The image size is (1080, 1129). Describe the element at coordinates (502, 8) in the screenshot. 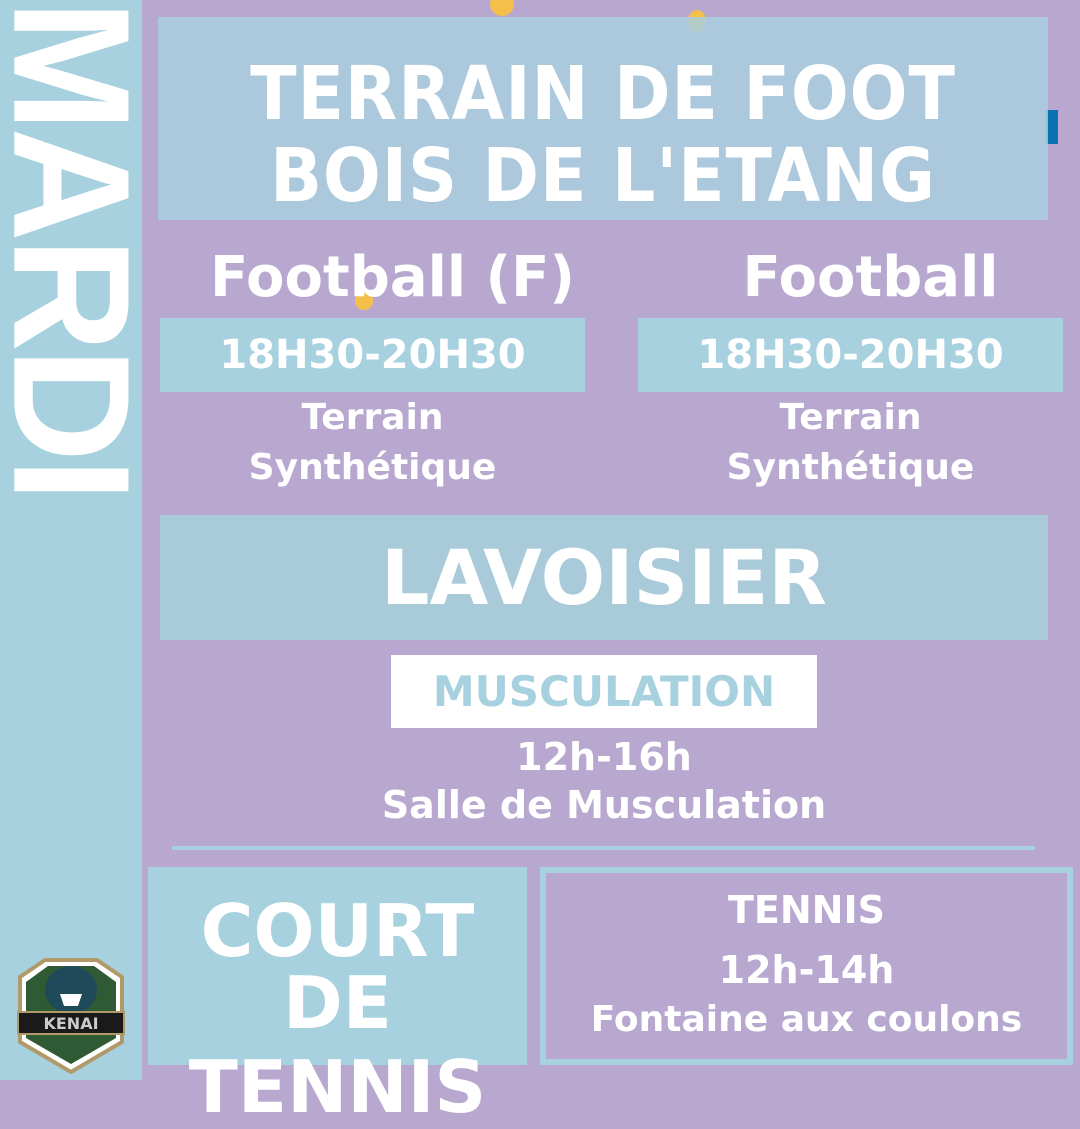

I see `confetti-dot` at that location.